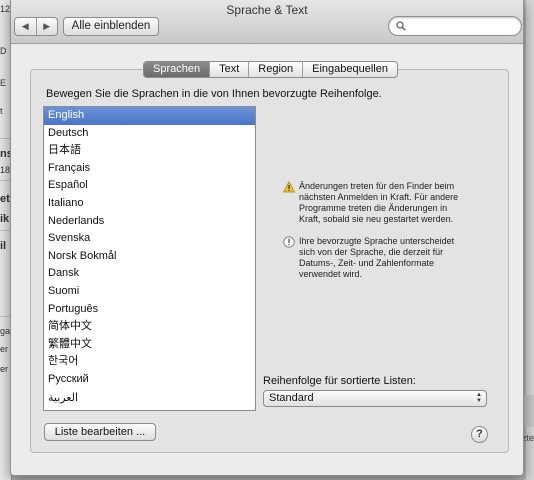 Image resolution: width=534 pixels, height=480 pixels. Describe the element at coordinates (339, 381) in the screenshot. I see `sort-order-label: Reihenfolge für sortierte Listen:` at that location.